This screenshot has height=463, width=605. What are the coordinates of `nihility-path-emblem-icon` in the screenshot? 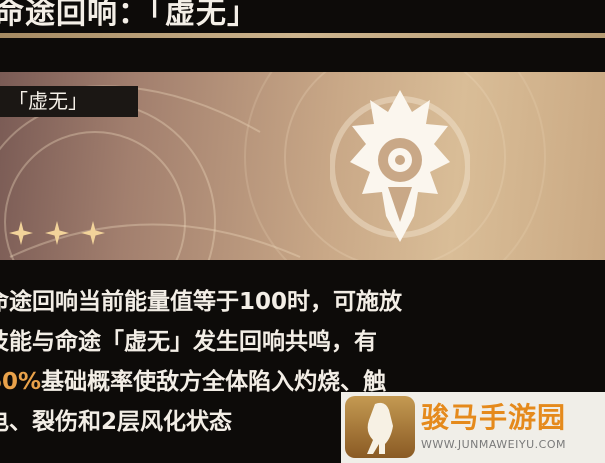 It's located at (400, 166).